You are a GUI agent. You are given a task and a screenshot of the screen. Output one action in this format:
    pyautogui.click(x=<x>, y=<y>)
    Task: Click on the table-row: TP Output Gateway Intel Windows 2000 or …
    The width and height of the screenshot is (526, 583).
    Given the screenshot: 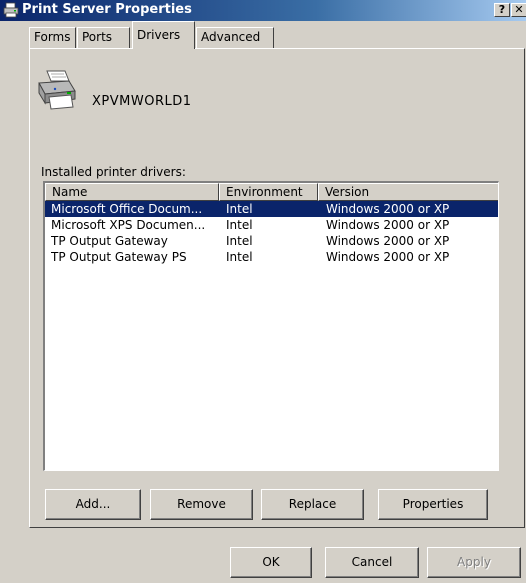 What is the action you would take?
    pyautogui.click(x=271, y=241)
    